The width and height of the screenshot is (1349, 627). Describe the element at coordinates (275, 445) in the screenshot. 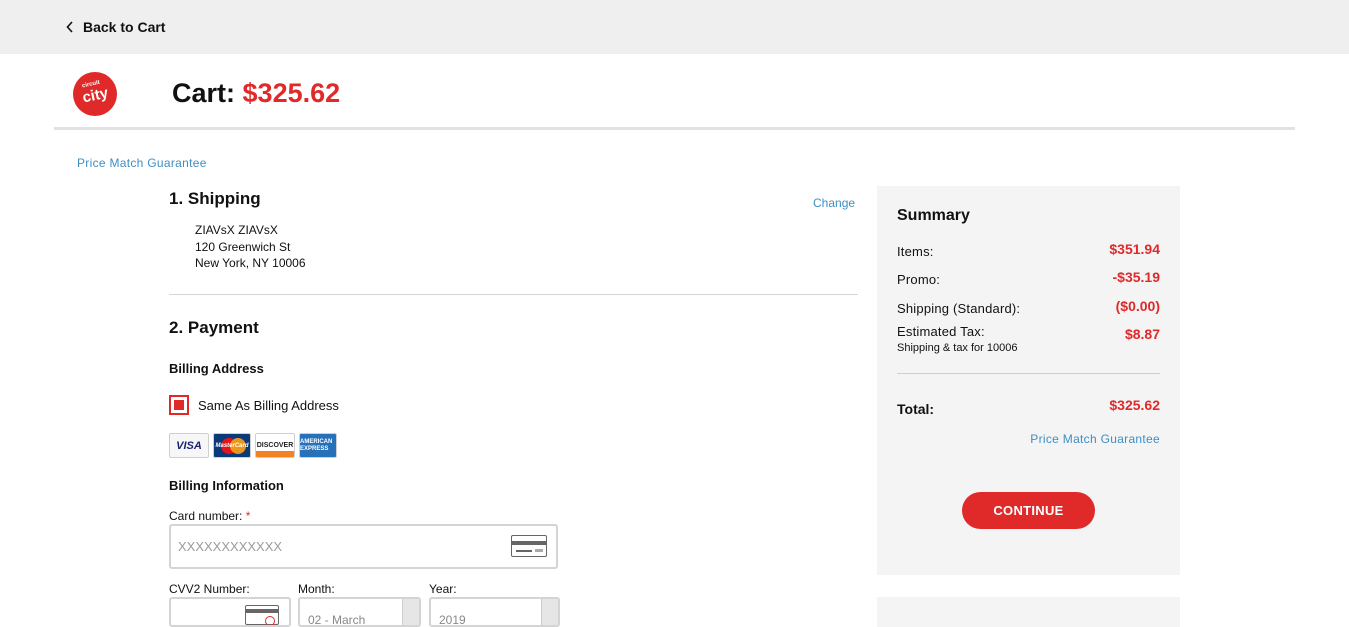

I see `discover-icon: DISCOVER` at that location.